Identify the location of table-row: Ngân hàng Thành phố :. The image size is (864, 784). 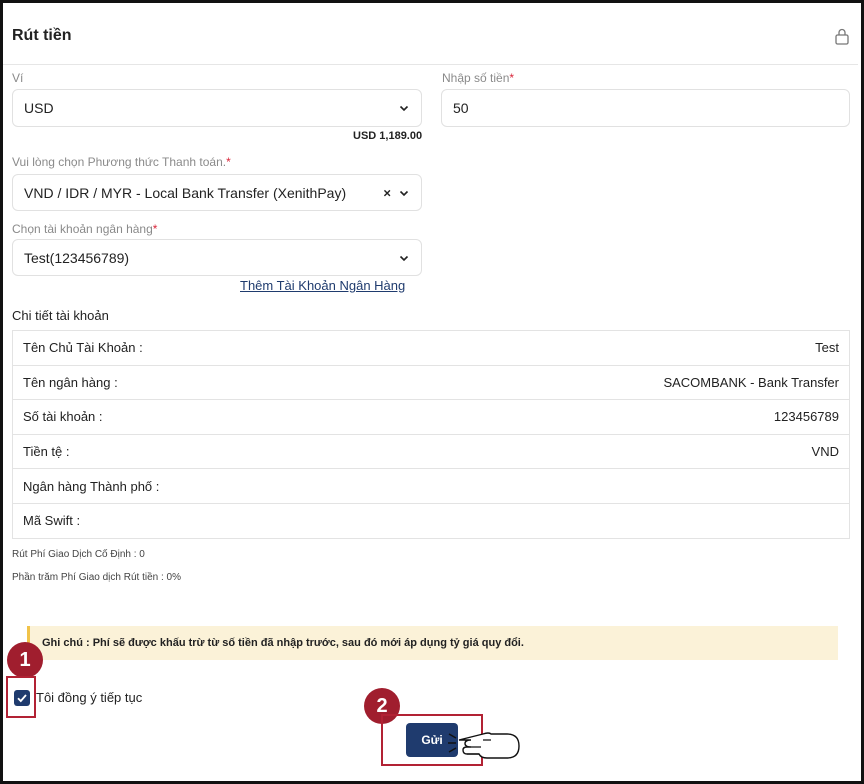
(430, 486).